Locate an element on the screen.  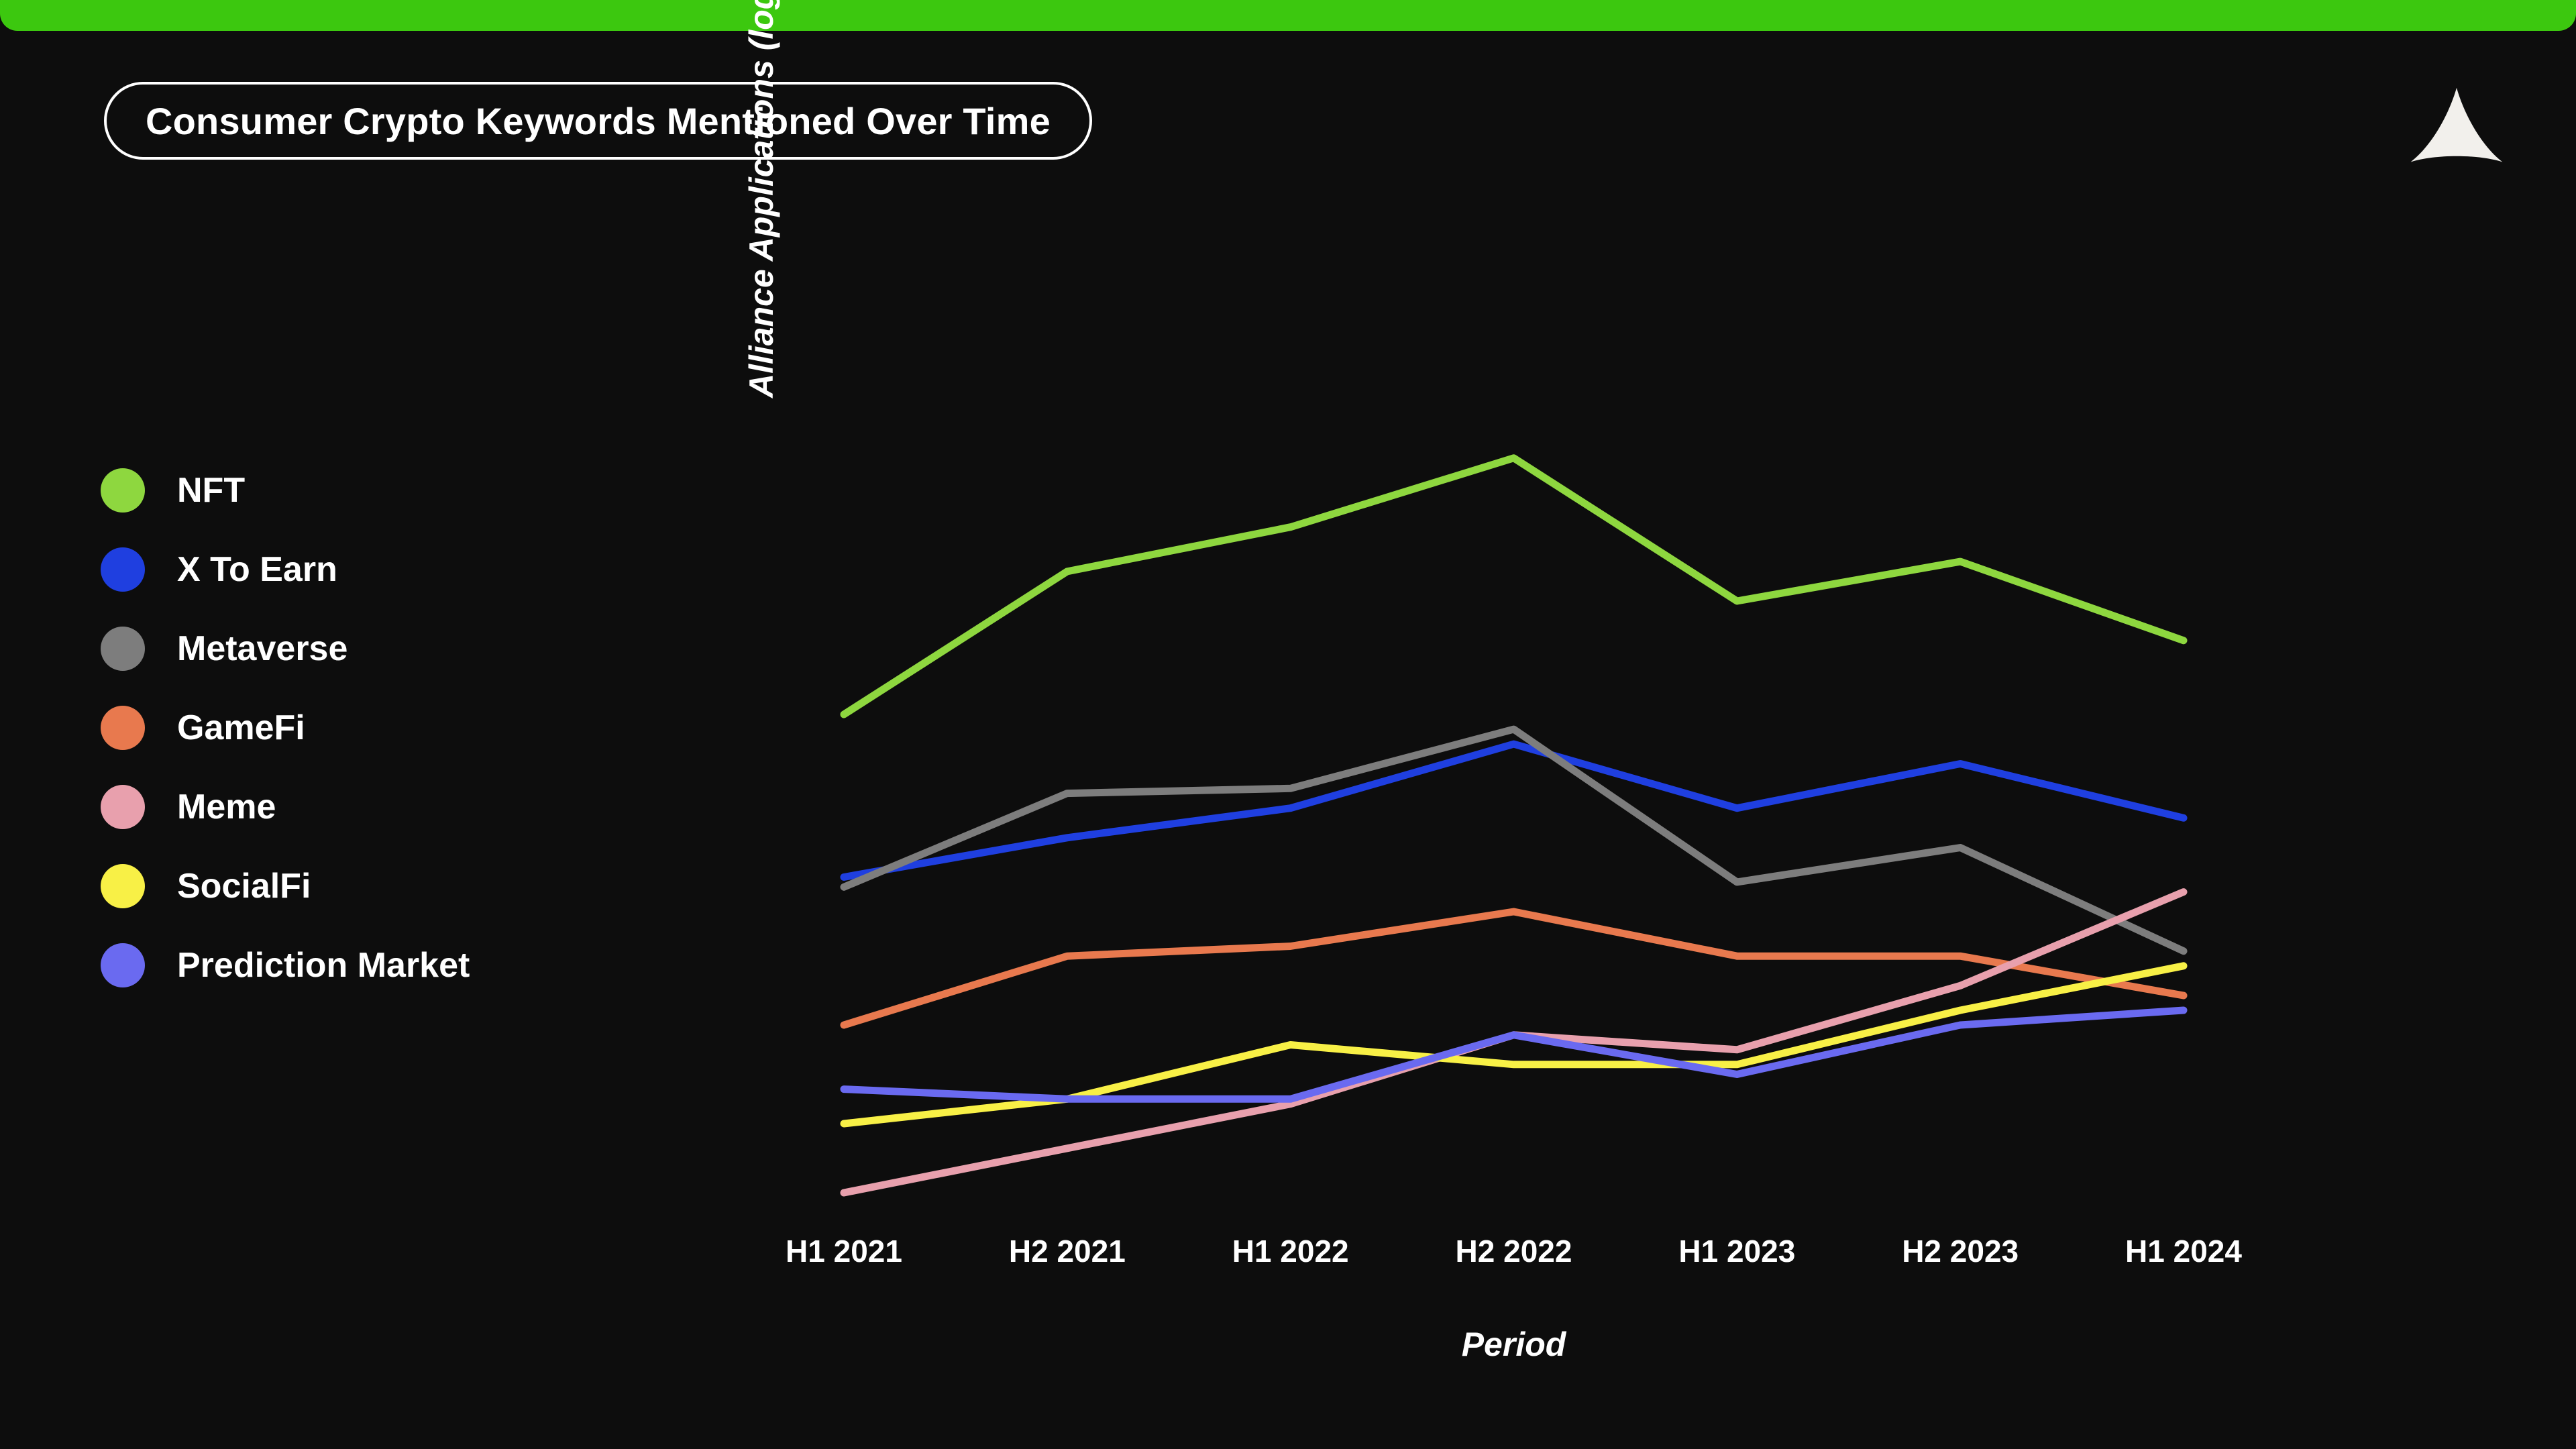
legend-swatch-gamefi is located at coordinates (123, 728).